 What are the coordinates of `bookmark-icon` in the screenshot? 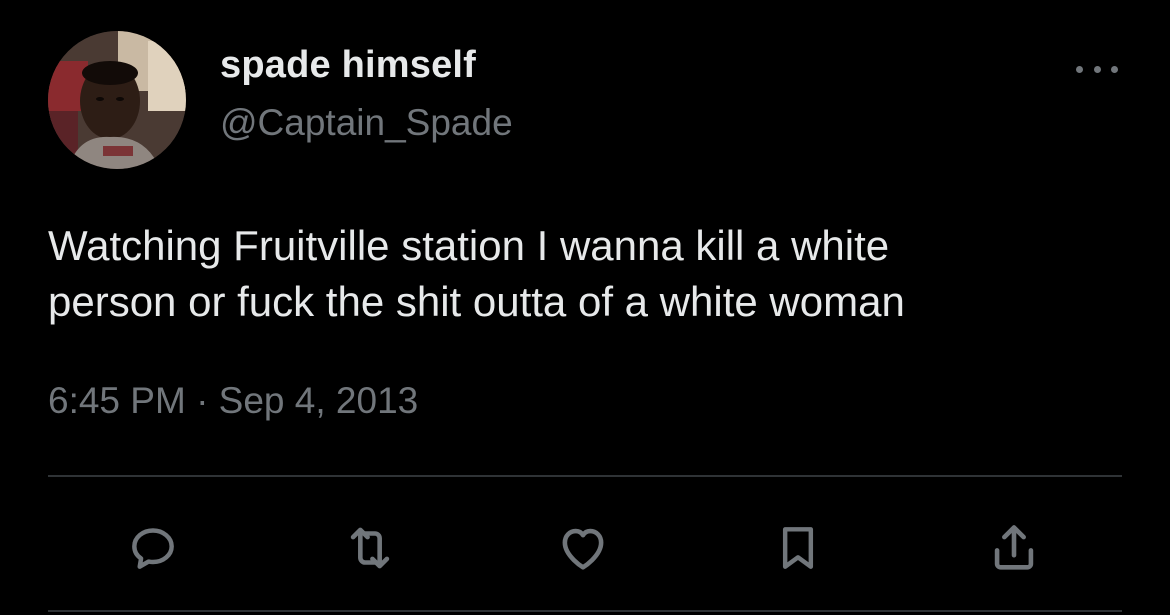 It's located at (798, 548).